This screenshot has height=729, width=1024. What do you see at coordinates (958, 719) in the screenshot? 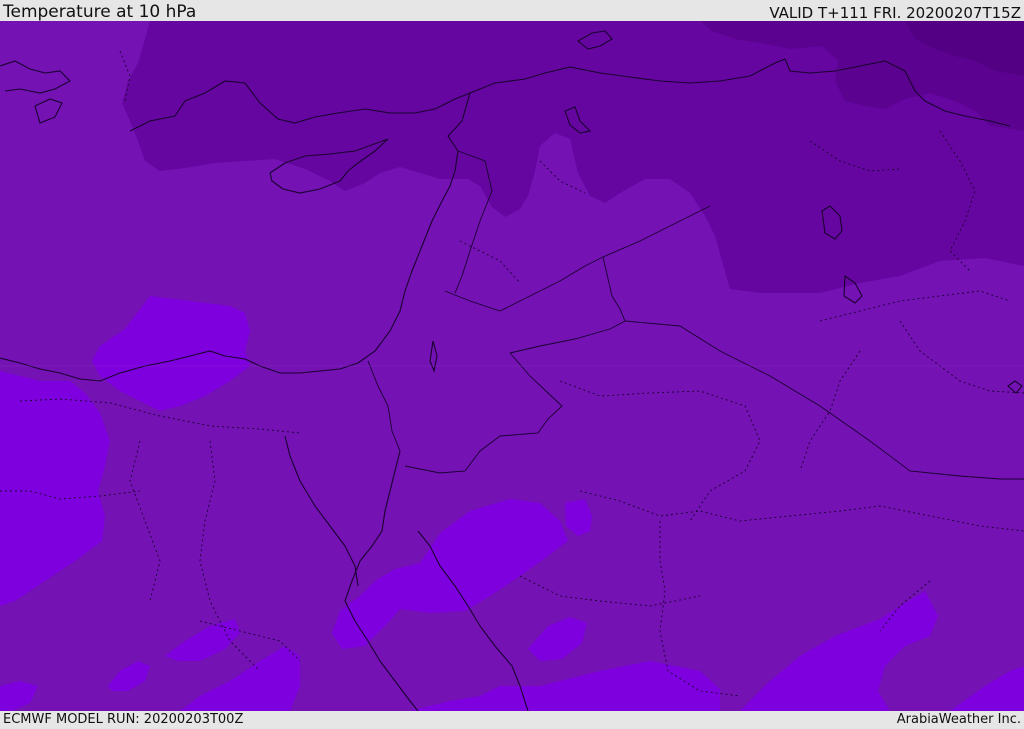
I see `credit-label: ArabiaWeather Inc.` at bounding box center [958, 719].